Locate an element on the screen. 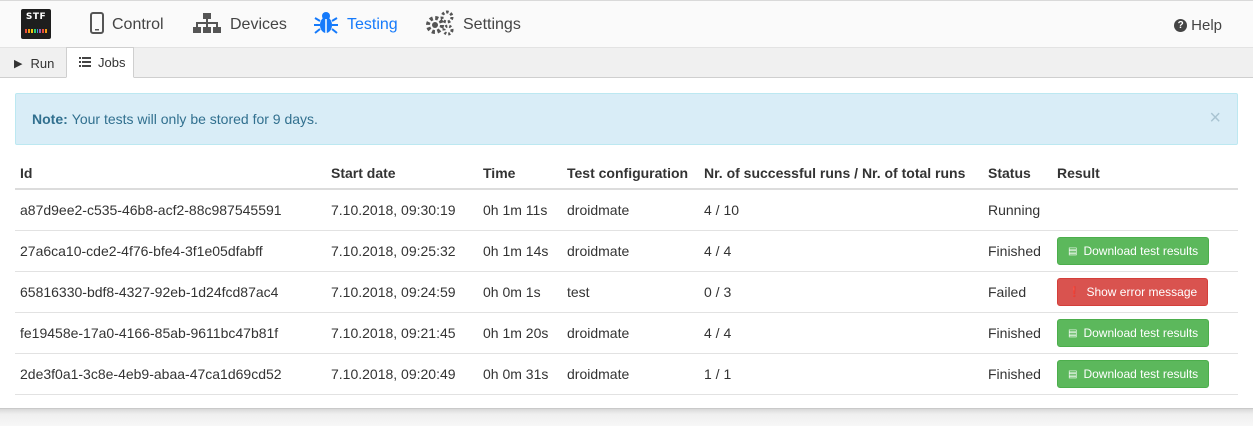  job-id: 65816330-bdf8-4327-92eb-1d24fcd87ac4 is located at coordinates (149, 292).